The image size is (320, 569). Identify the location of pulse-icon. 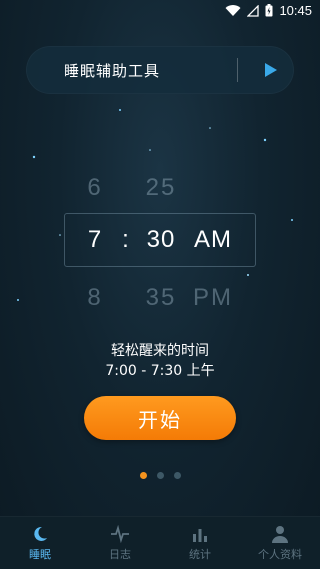
(120, 533).